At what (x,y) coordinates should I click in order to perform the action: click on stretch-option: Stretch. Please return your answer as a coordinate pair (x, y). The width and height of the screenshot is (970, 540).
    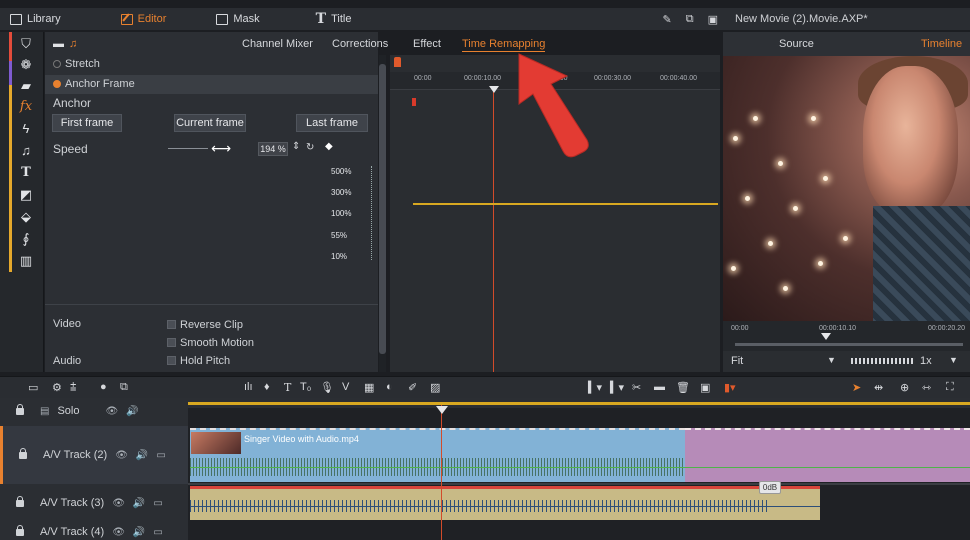
    Looking at the image, I should click on (211, 64).